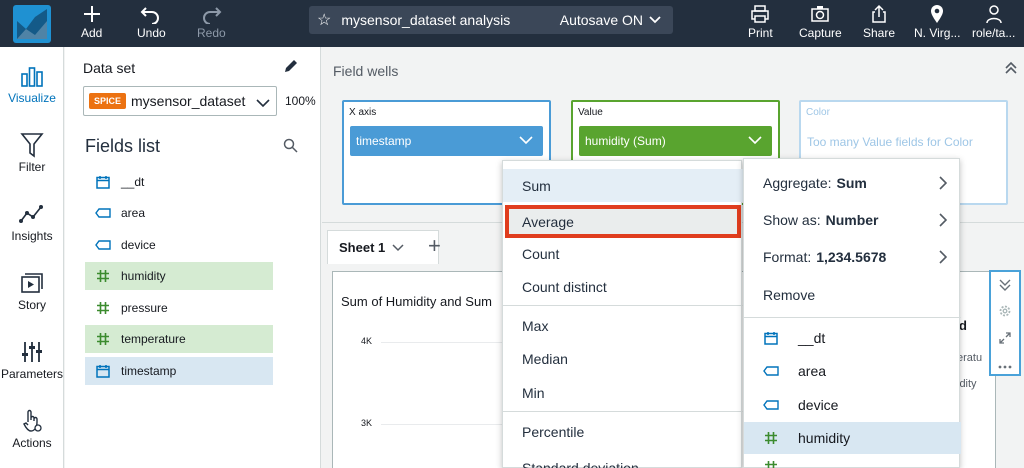 This screenshot has height=468, width=1024. I want to click on nav-actions: Actions, so click(32, 428).